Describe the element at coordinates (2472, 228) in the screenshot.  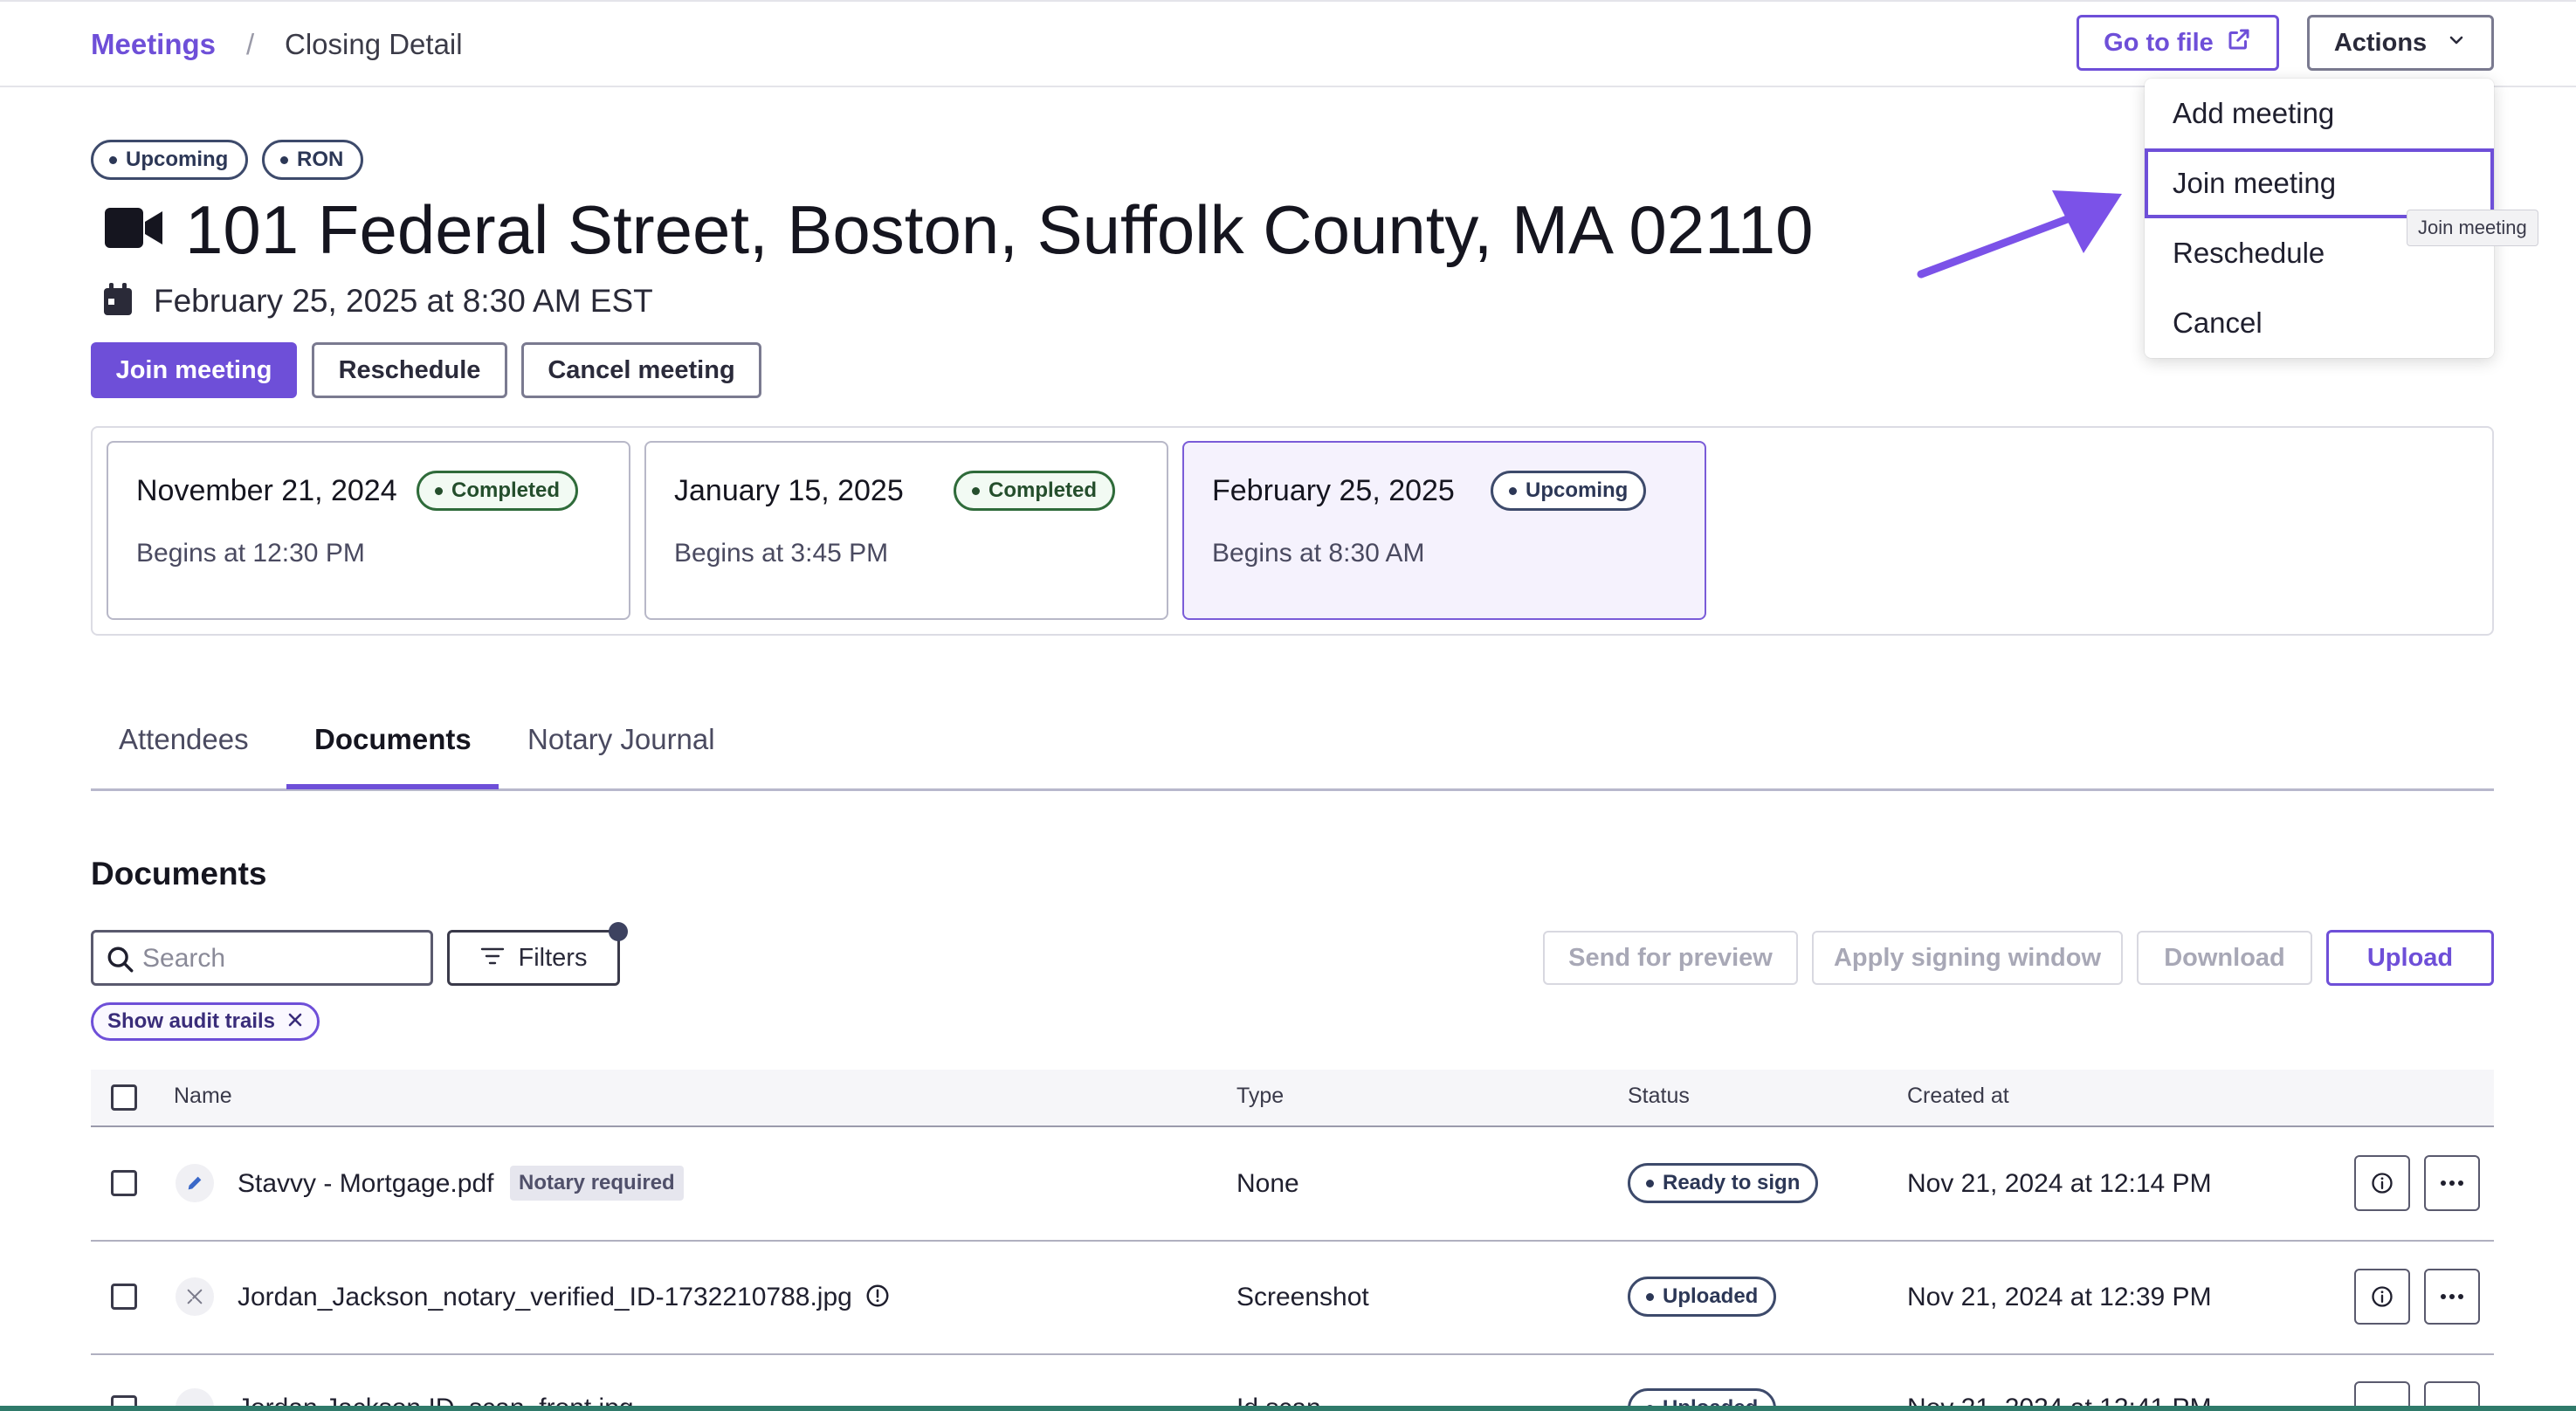
I see `join-meeting-tooltip: Join meeting` at that location.